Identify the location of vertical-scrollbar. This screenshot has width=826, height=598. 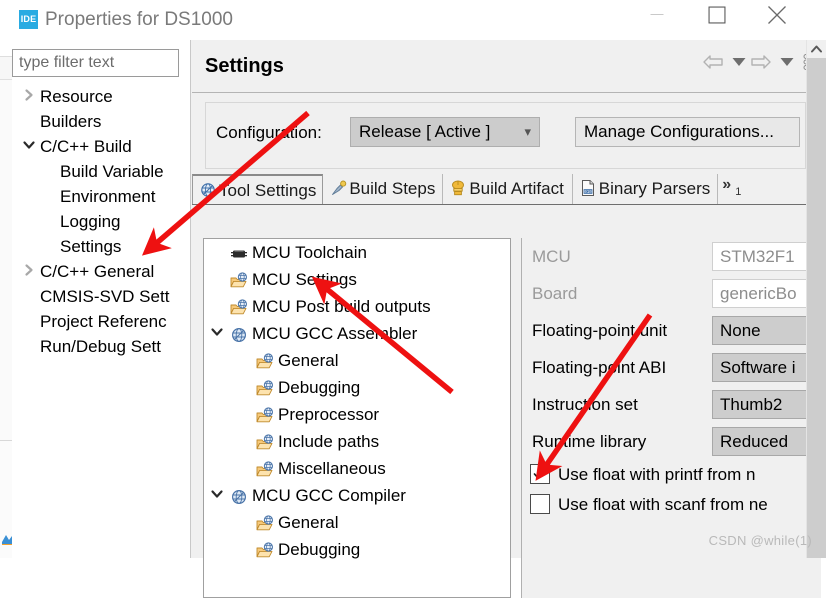
(816, 299).